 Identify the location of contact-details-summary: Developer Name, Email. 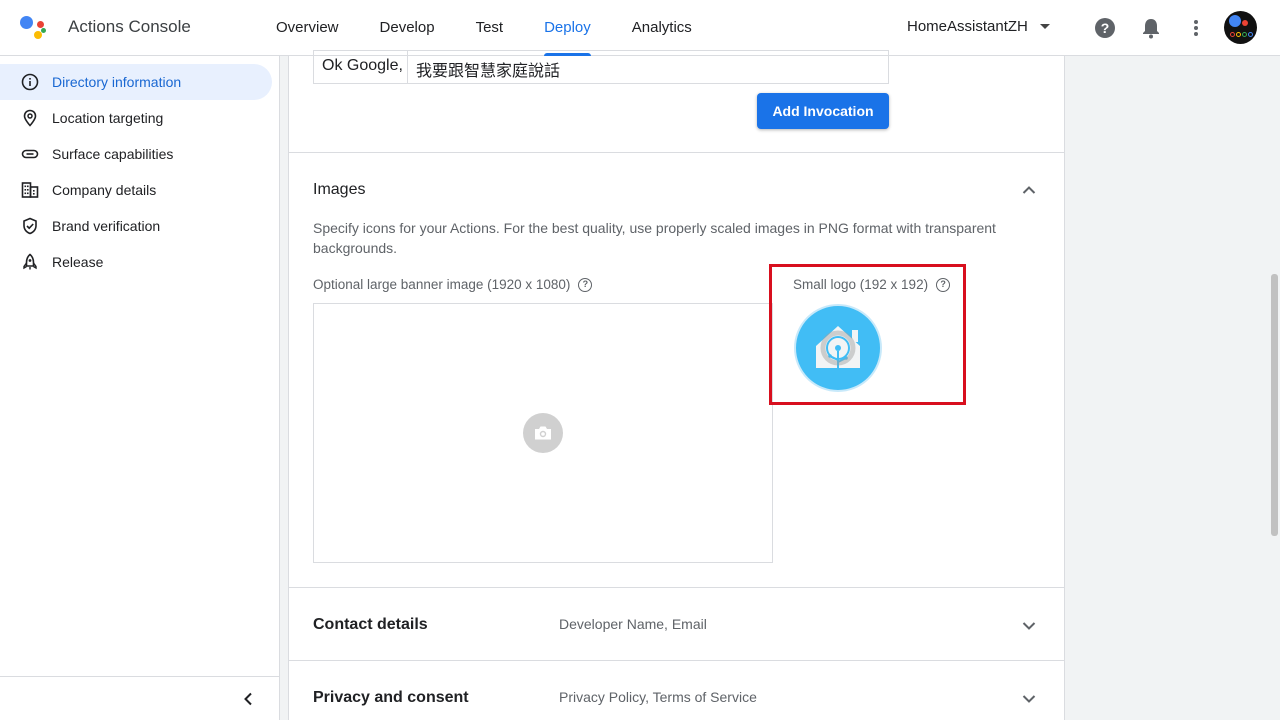
(633, 624).